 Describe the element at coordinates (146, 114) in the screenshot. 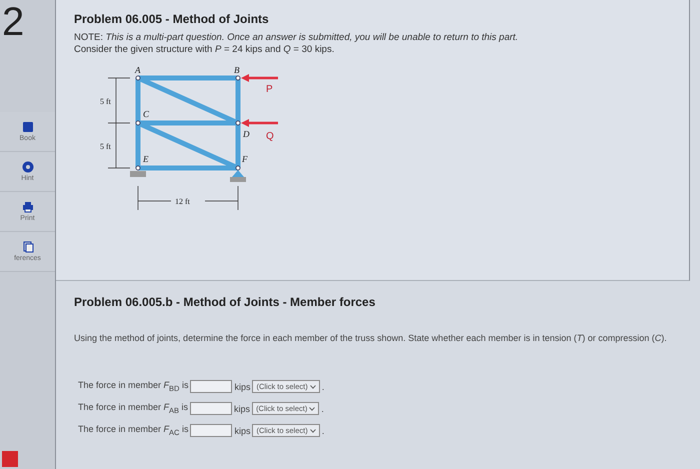

I see `joint-label: C` at that location.